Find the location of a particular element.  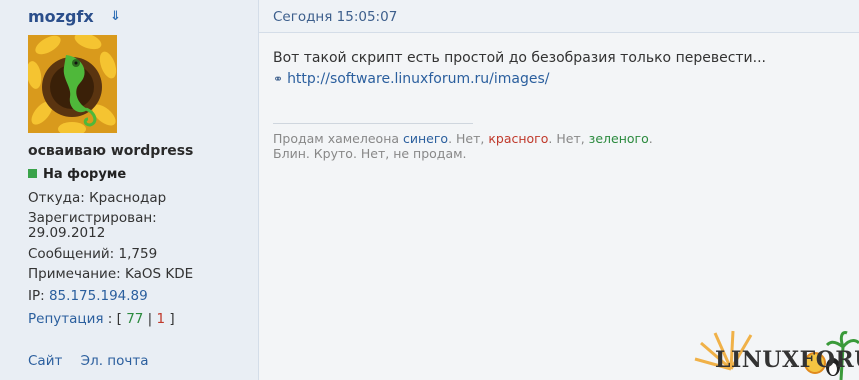

user-post-count: Сообщений: 1,759 is located at coordinates (93, 254).